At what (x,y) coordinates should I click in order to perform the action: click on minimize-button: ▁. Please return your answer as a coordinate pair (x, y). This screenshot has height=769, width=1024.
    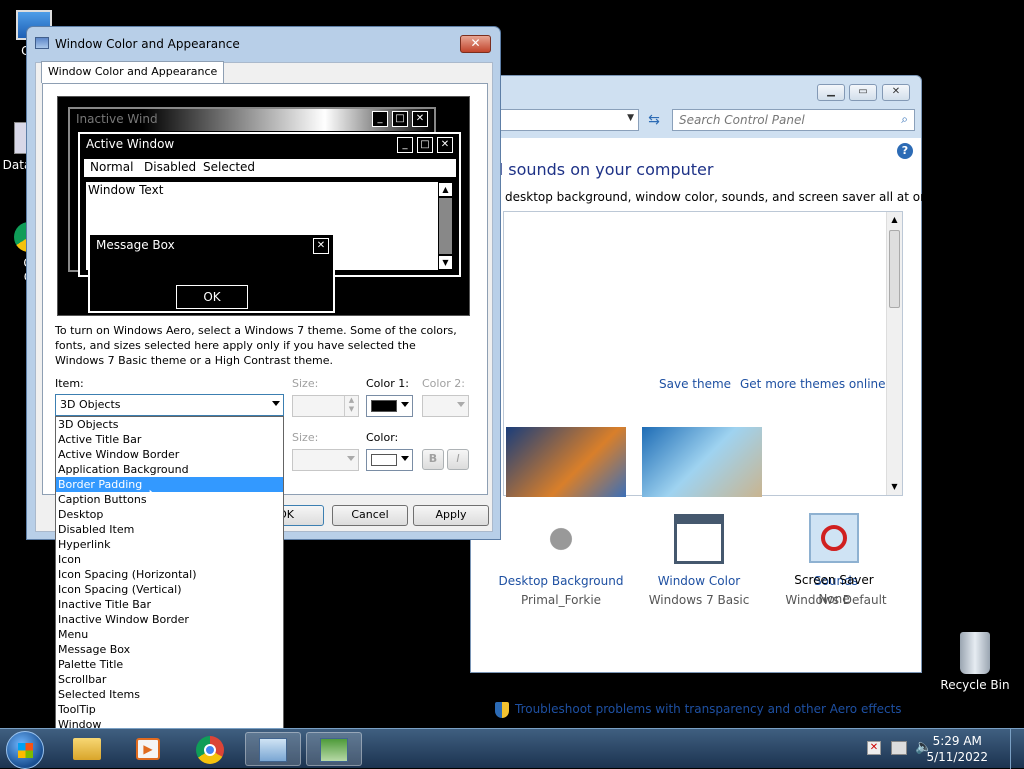
    Looking at the image, I should click on (831, 92).